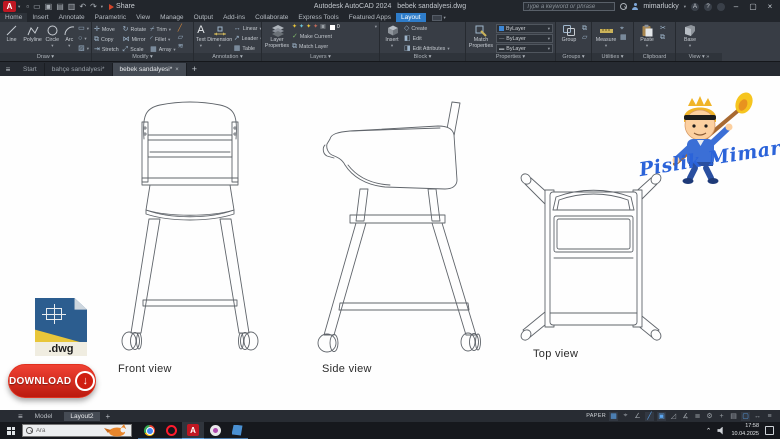  What do you see at coordinates (573, 57) in the screenshot?
I see `panel-title-groups: Groups ▾` at bounding box center [573, 57].